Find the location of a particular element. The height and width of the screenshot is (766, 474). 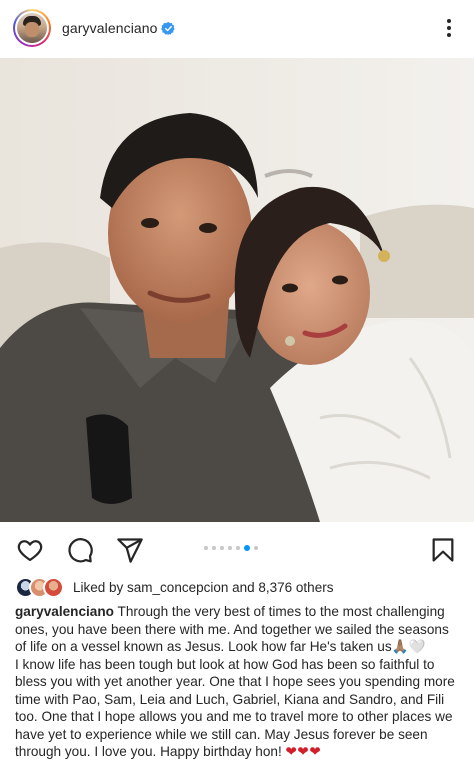

photo-earring-left is located at coordinates (290, 341).